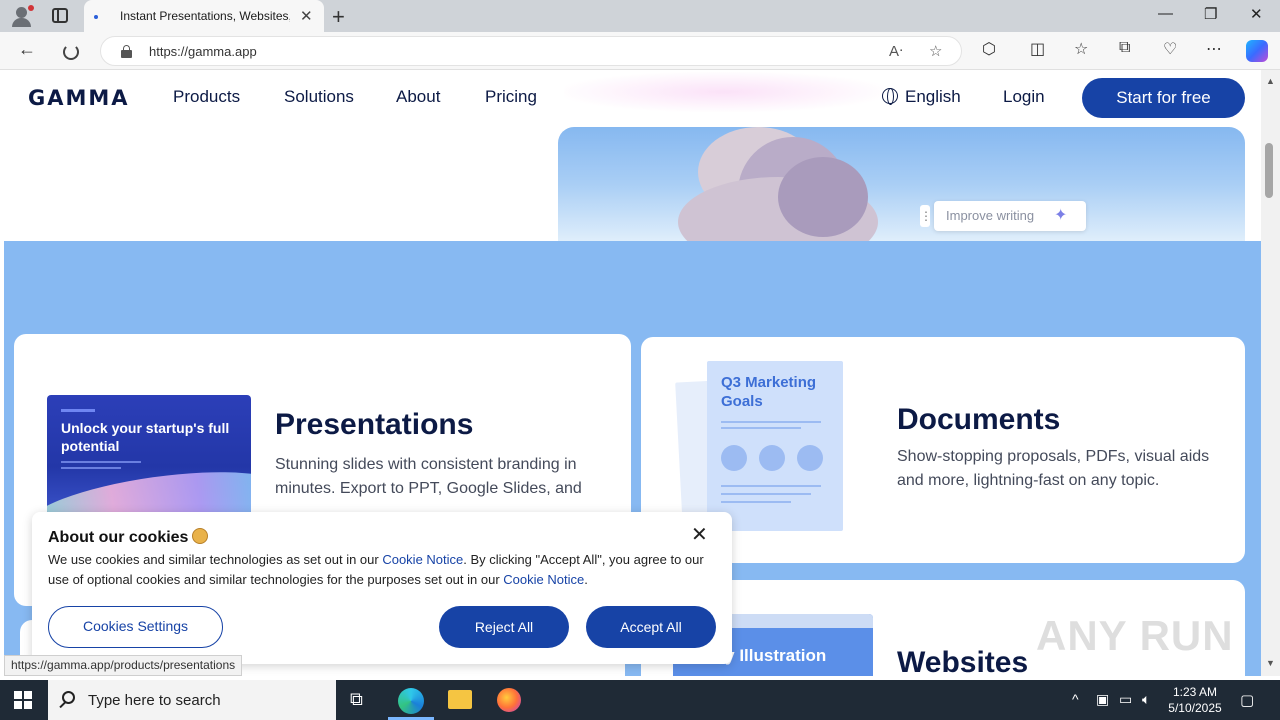 The width and height of the screenshot is (1280, 720). What do you see at coordinates (145, 437) in the screenshot?
I see `presentations-thumbnail-title: Unlock your startup's full potential` at bounding box center [145, 437].